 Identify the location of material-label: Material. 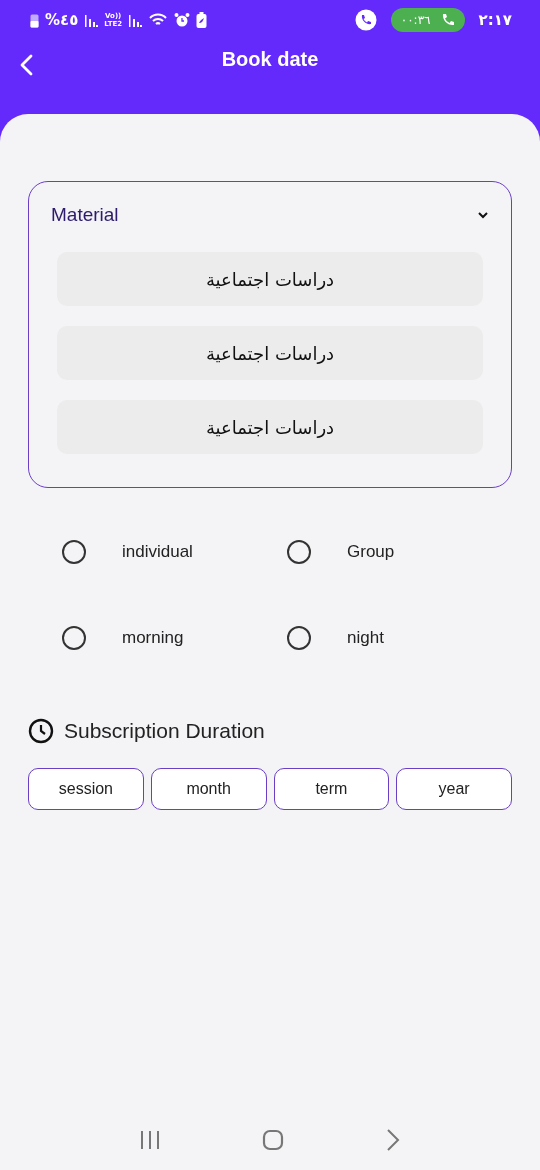
(85, 215).